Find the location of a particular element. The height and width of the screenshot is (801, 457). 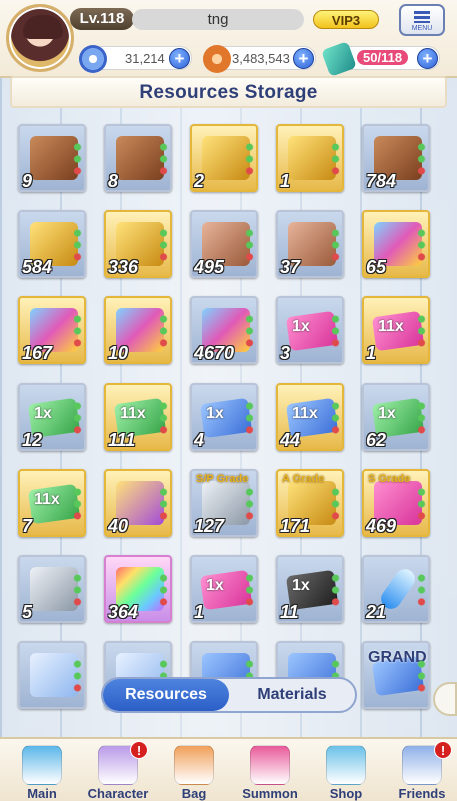

item-quantity: 40 is located at coordinates (118, 526).